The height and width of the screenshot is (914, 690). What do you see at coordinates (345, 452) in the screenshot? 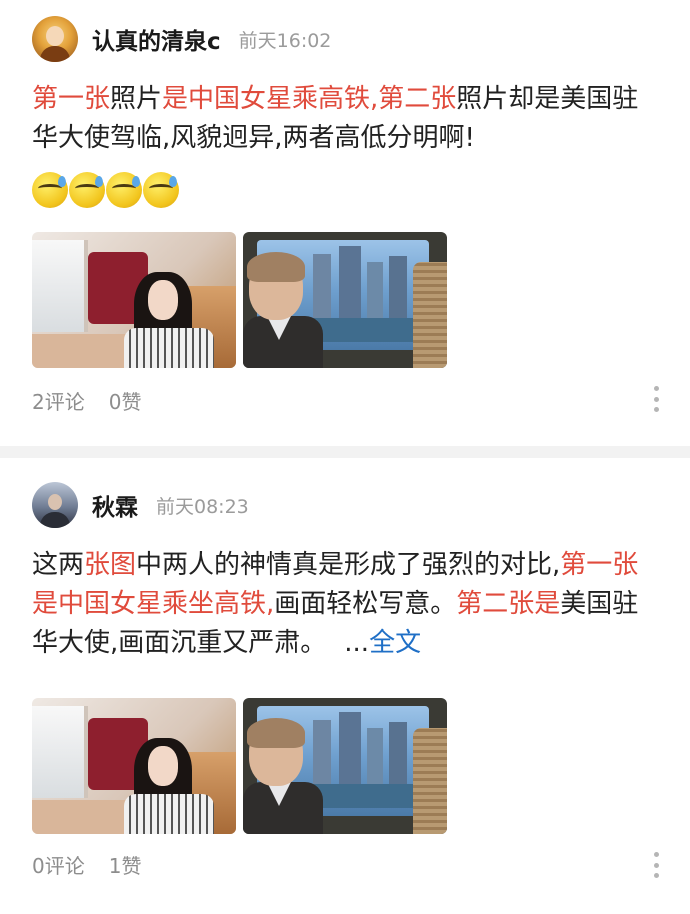
I see `post-divider` at bounding box center [345, 452].